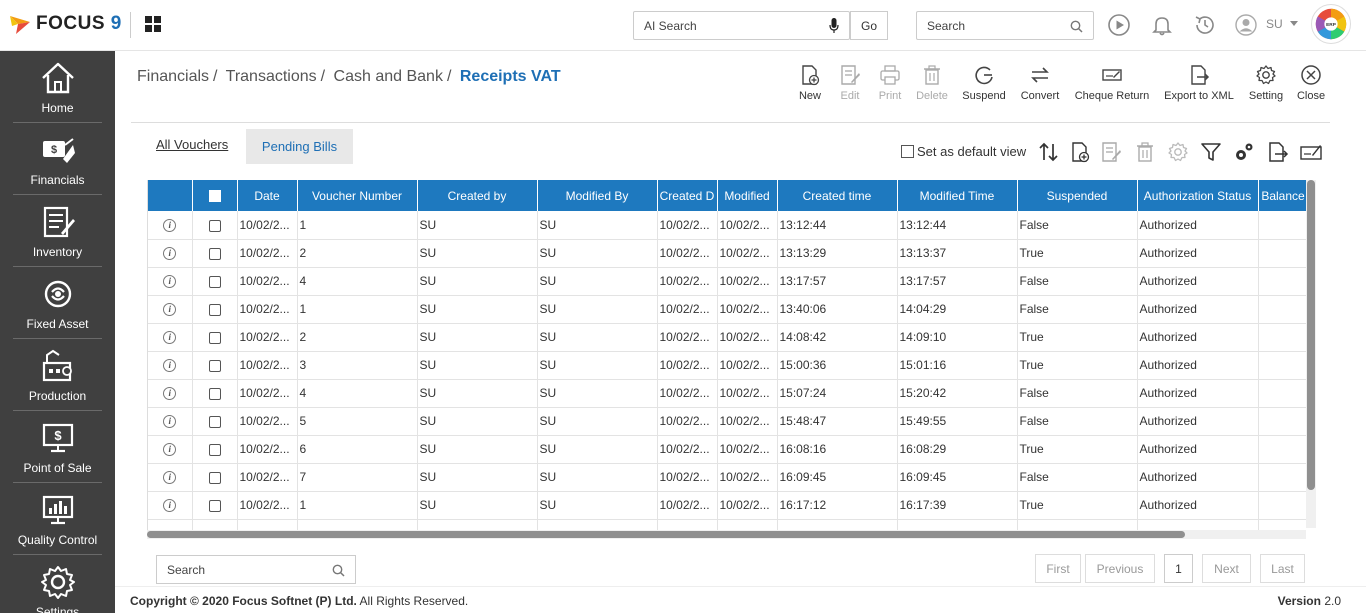  I want to click on cell-mtime: 16:09:45, so click(957, 477).